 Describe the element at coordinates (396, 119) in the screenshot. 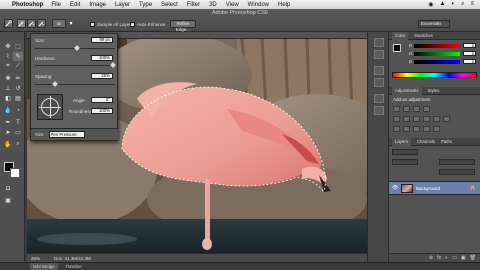

I see `vibrance-icon` at that location.